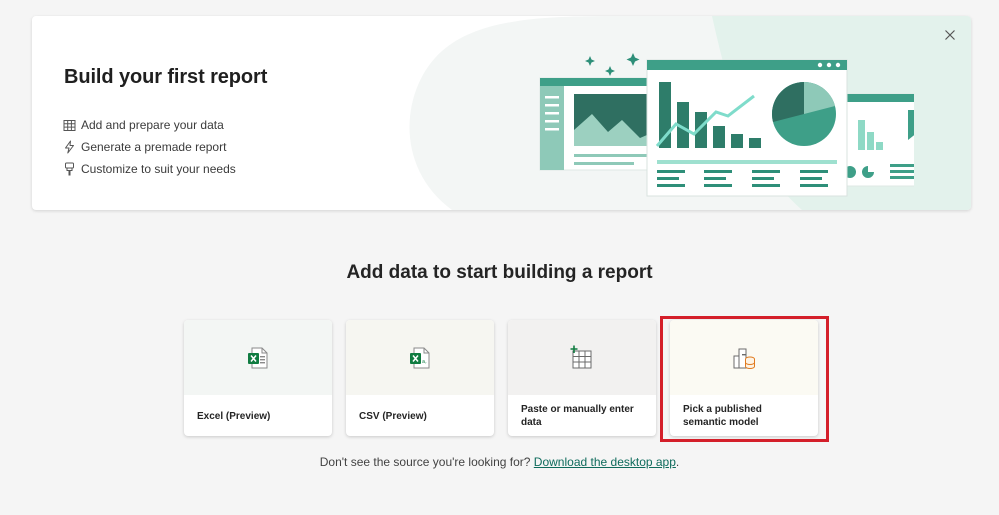  I want to click on feature-item: Generate a premade report, so click(149, 147).